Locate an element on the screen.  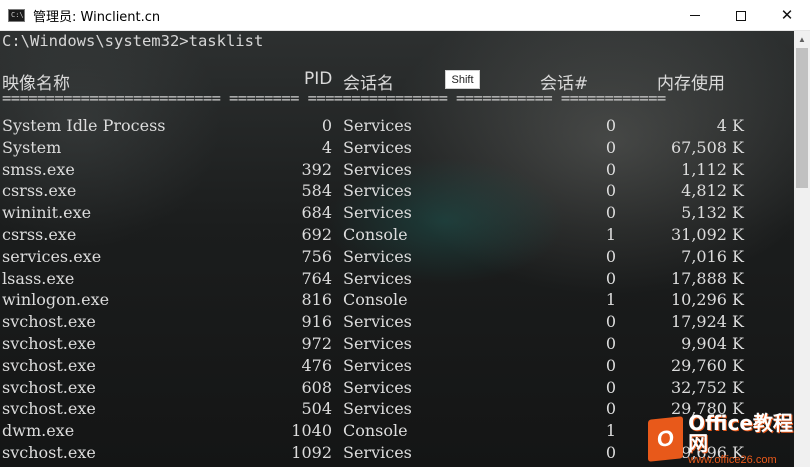
minimize-icon is located at coordinates (695, 15).